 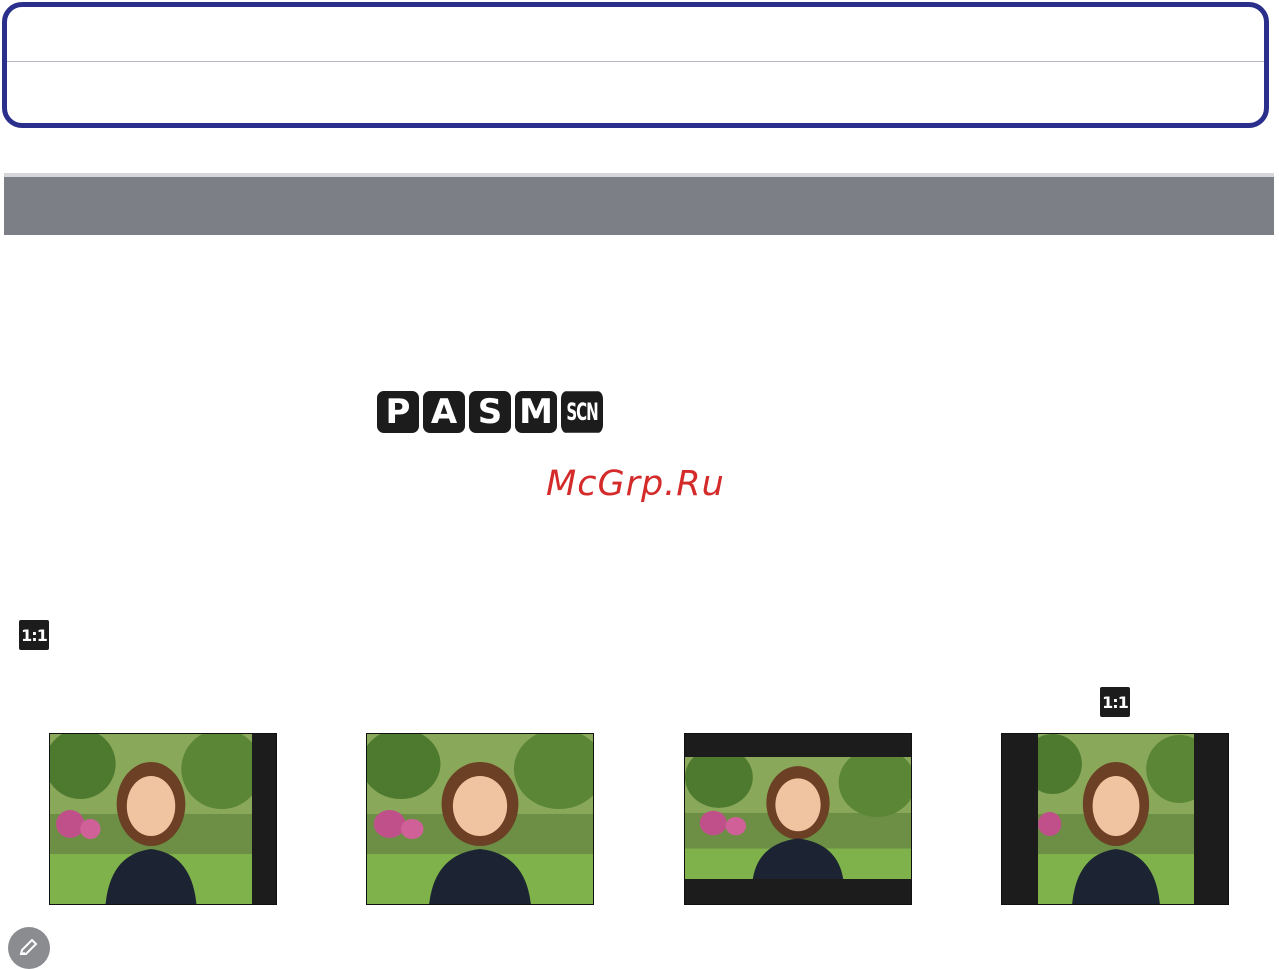 What do you see at coordinates (444, 412) in the screenshot?
I see `mode-a-icon: A` at bounding box center [444, 412].